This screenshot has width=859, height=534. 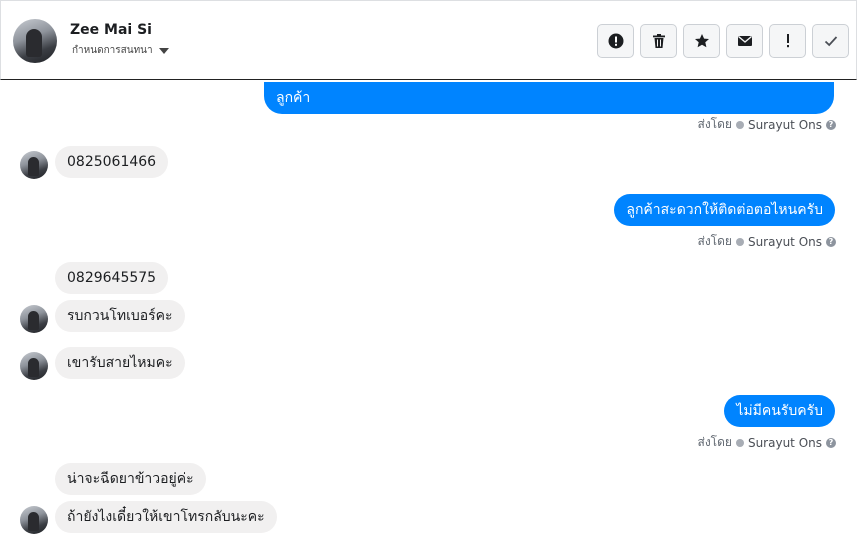 What do you see at coordinates (120, 316) in the screenshot?
I see `incoming-message: รบกวนโทเบอร์คะ` at bounding box center [120, 316].